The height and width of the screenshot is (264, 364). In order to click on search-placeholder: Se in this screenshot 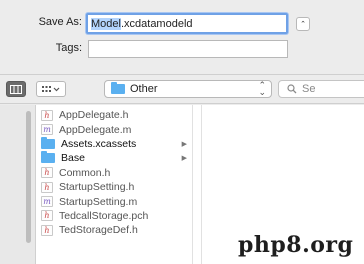, I will do `click(309, 89)`.